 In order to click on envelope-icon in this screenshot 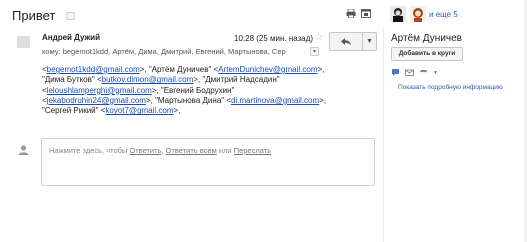, I will do `click(409, 72)`.